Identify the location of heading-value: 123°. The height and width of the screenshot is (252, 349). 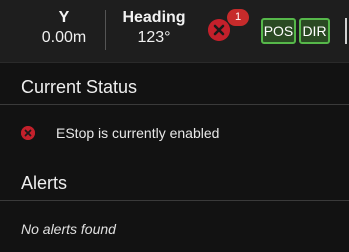
(154, 37).